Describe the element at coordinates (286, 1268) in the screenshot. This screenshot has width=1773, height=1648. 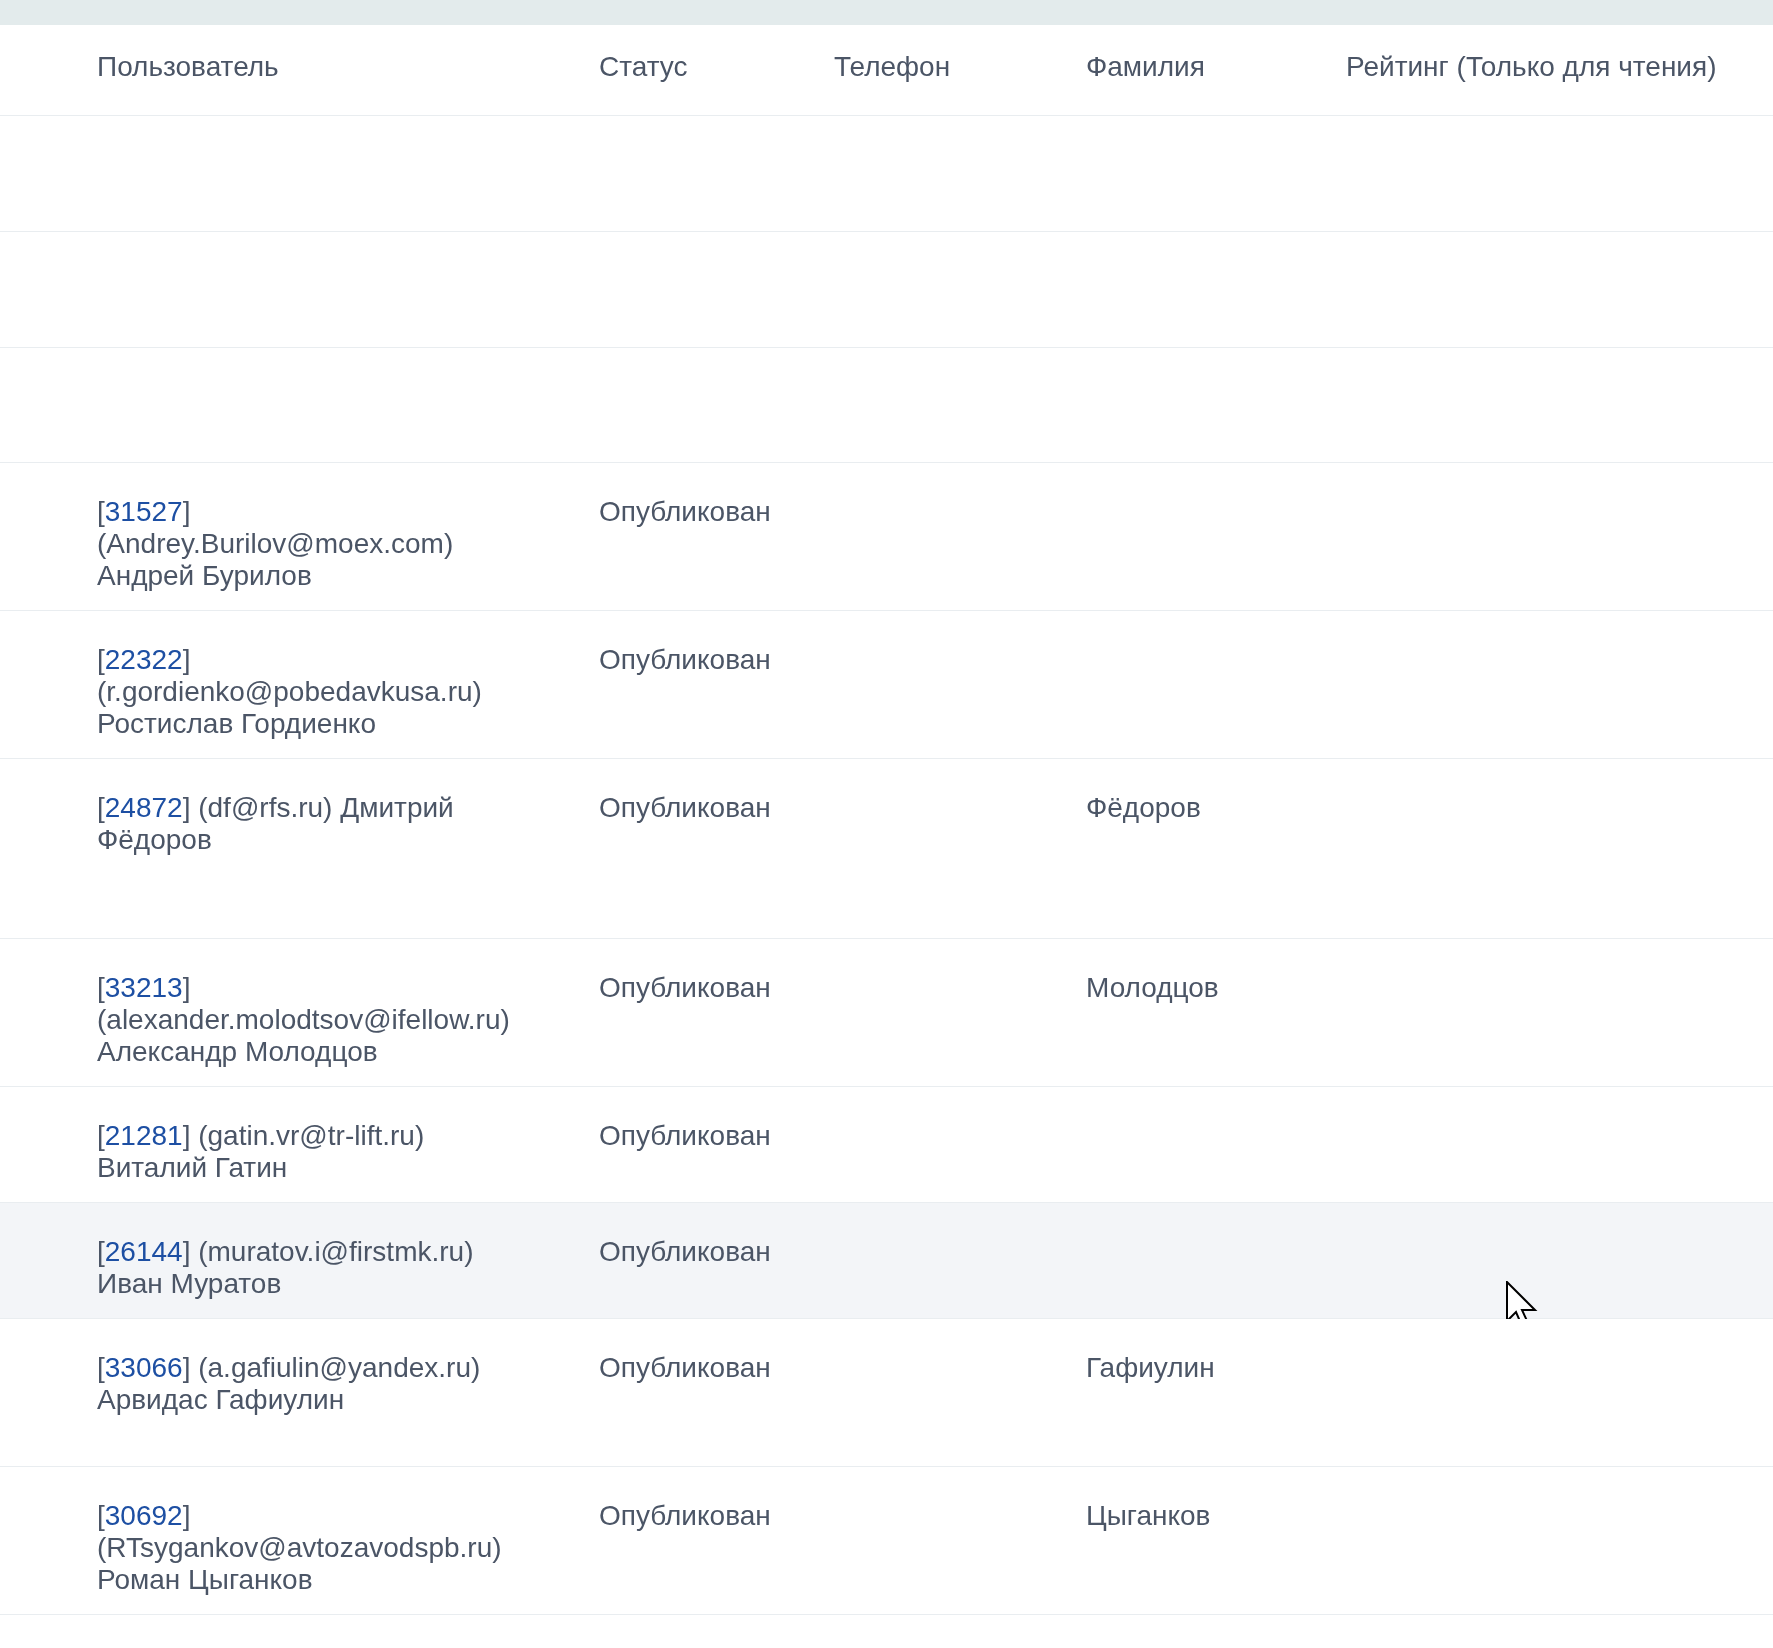
I see `user-text: [26144] (muratov.i@firstmk.ru) Иван Муратов` at that location.